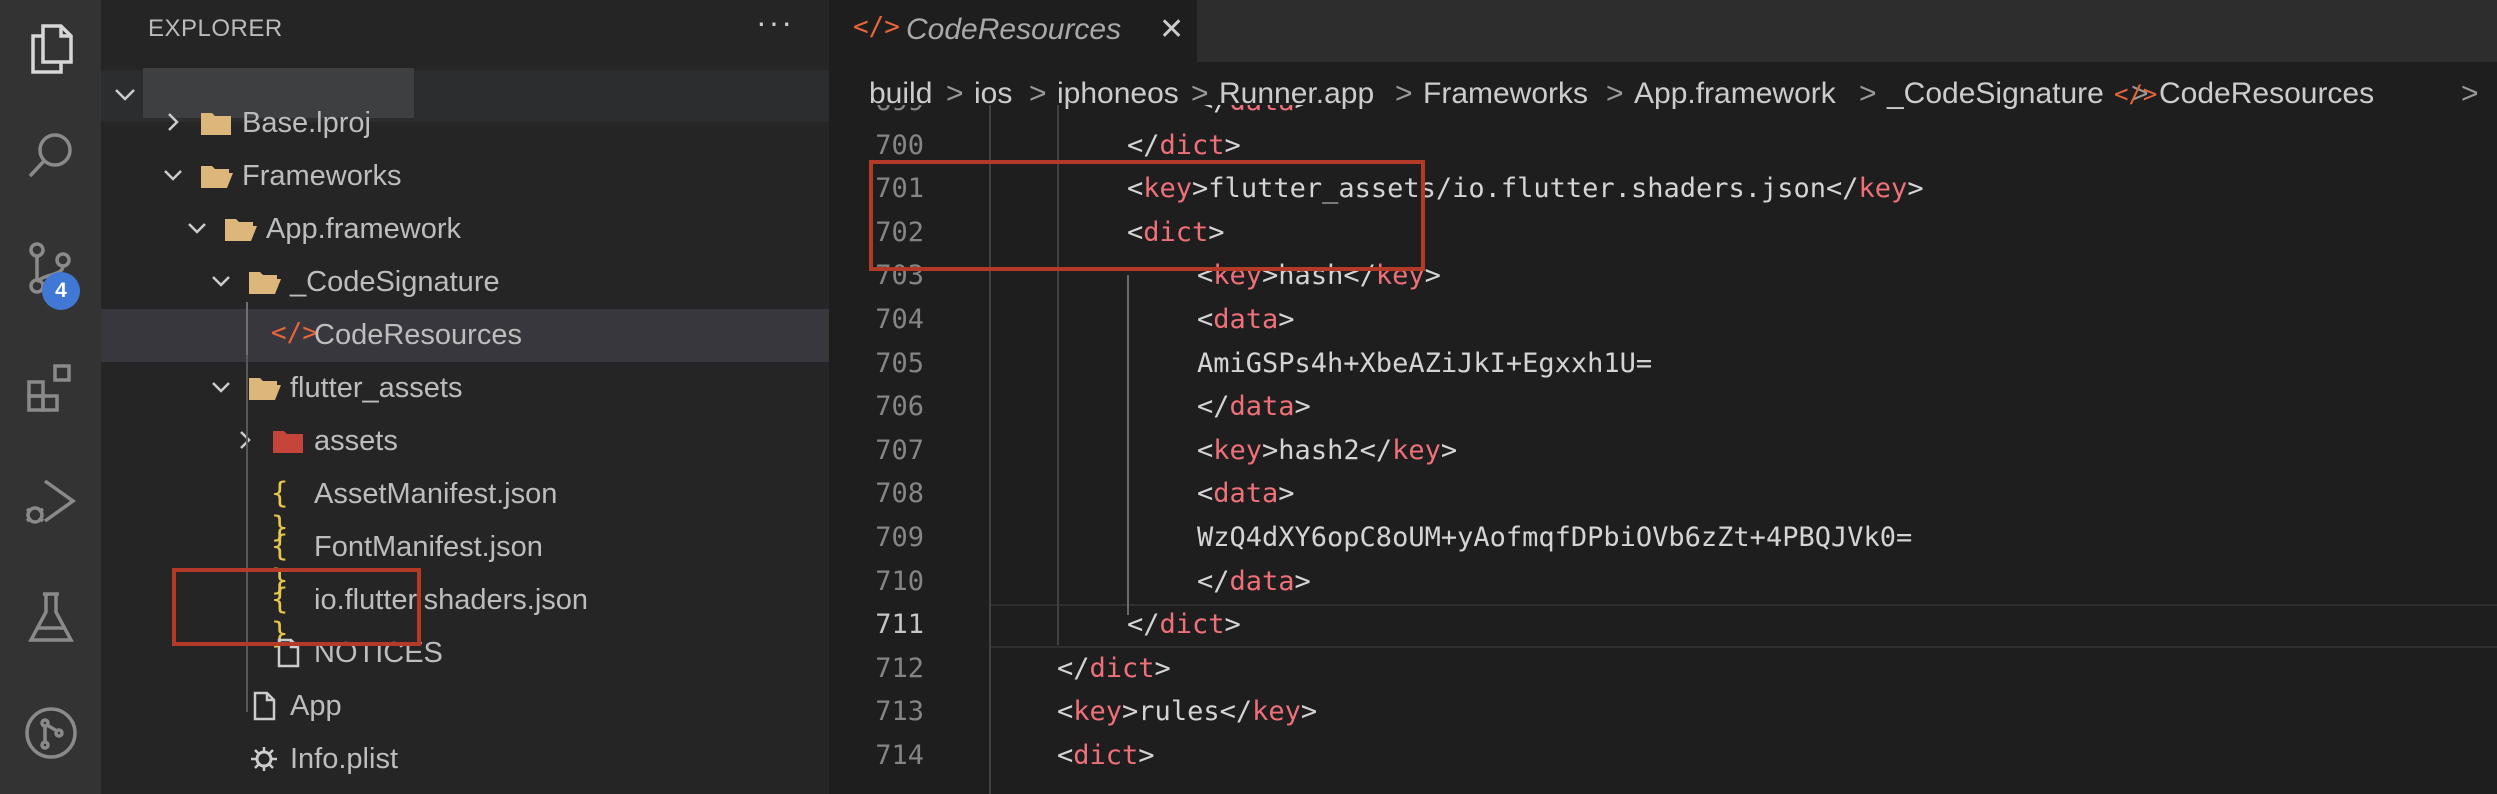 This screenshot has width=2497, height=794. I want to click on tab-coderesources: </> CodeResources ✕, so click(1013, 31).